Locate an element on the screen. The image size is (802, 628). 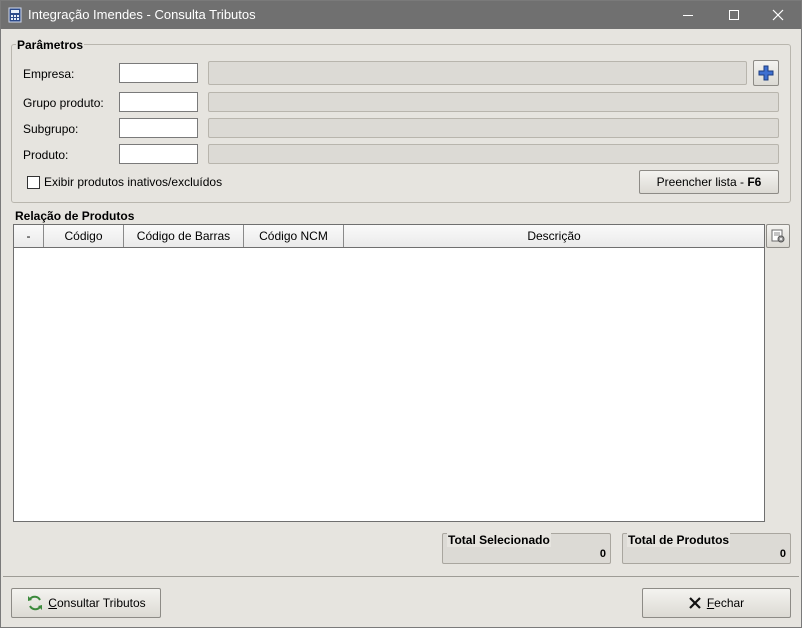
close-button is located at coordinates (778, 15).